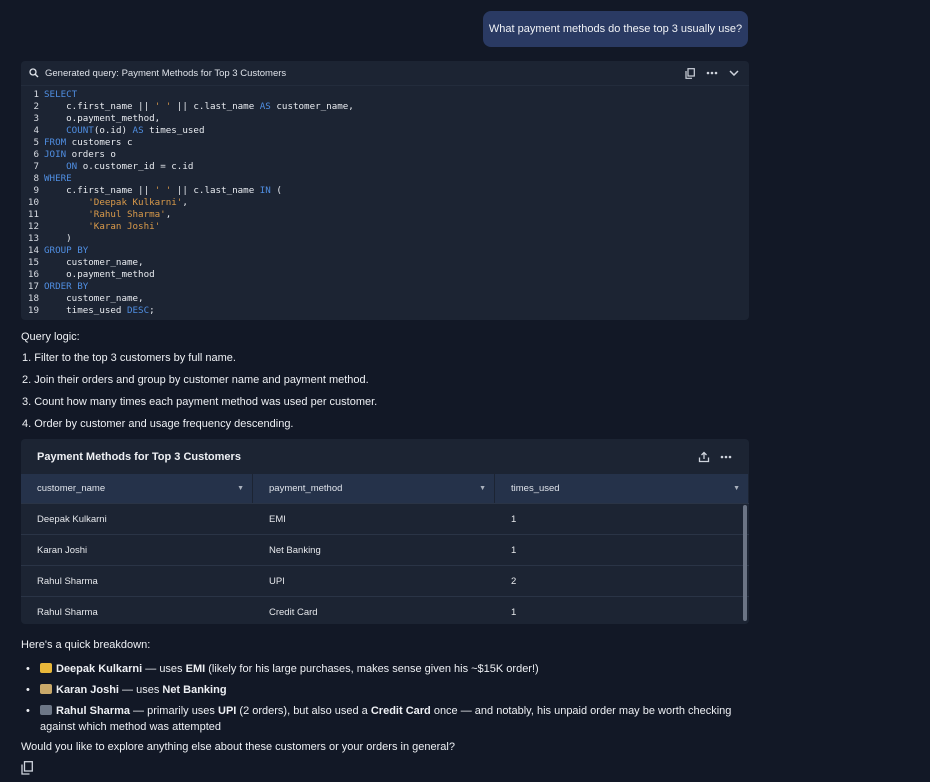  I want to click on line-number: 17, so click(33, 286).